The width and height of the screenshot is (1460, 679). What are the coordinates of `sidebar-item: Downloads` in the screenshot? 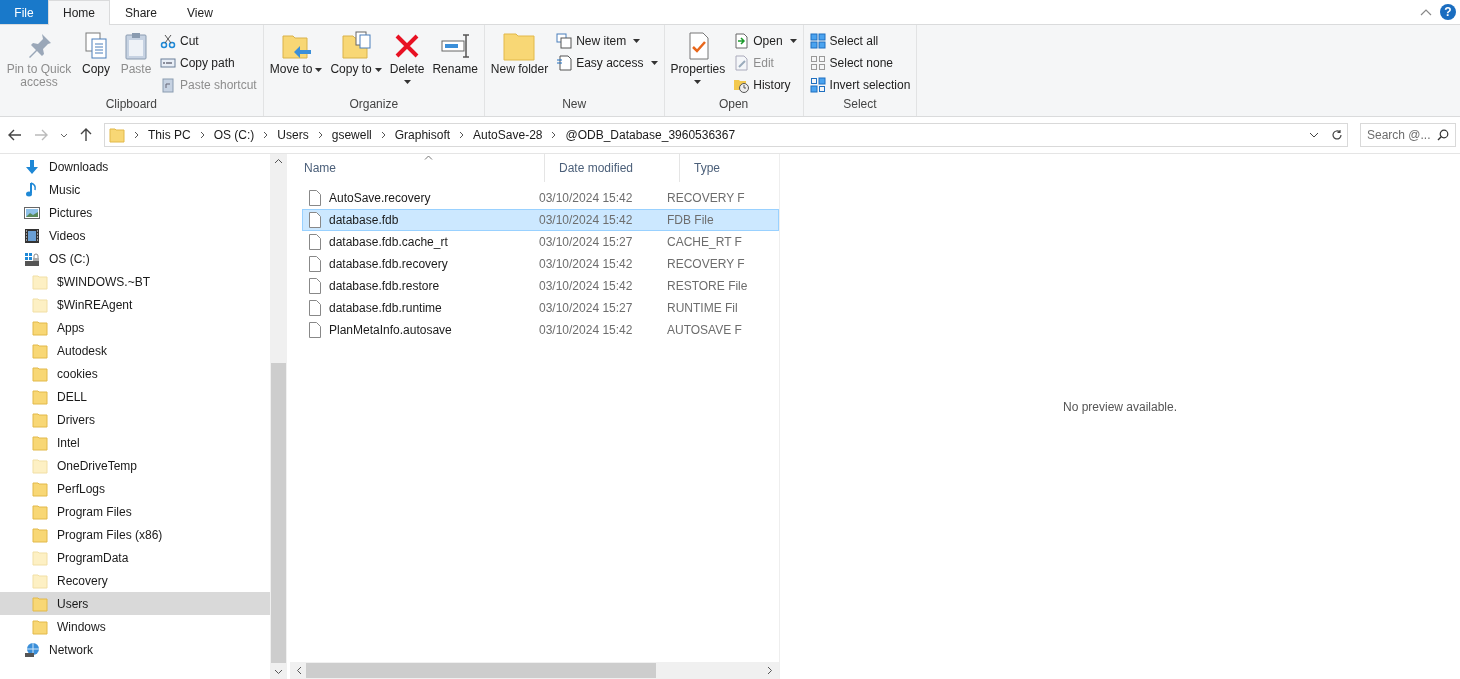 It's located at (135, 166).